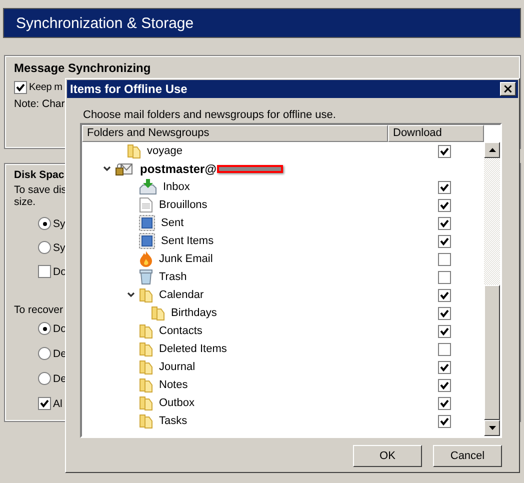 The height and width of the screenshot is (483, 524). Describe the element at coordinates (25, 202) in the screenshot. I see `description-text: size.` at that location.